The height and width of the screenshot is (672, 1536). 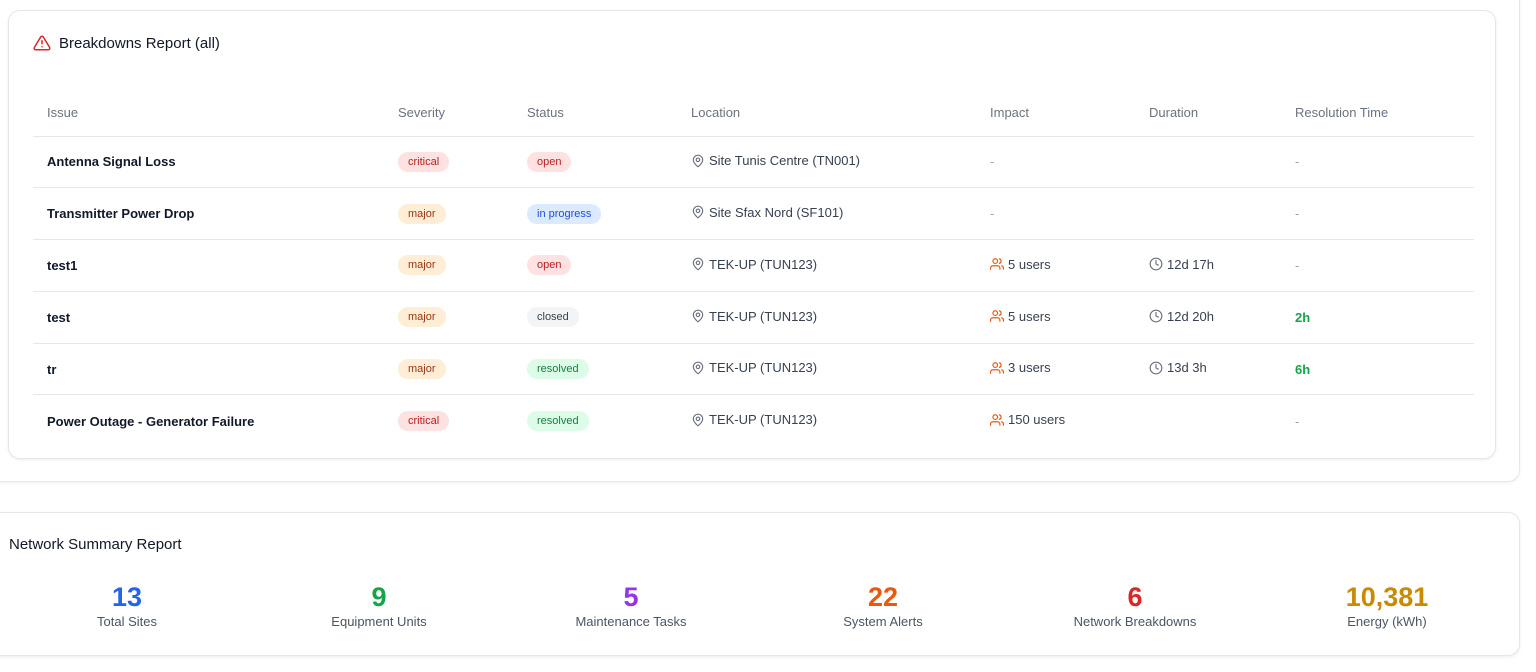 I want to click on duration-text: 13d 3h, so click(x=1187, y=368).